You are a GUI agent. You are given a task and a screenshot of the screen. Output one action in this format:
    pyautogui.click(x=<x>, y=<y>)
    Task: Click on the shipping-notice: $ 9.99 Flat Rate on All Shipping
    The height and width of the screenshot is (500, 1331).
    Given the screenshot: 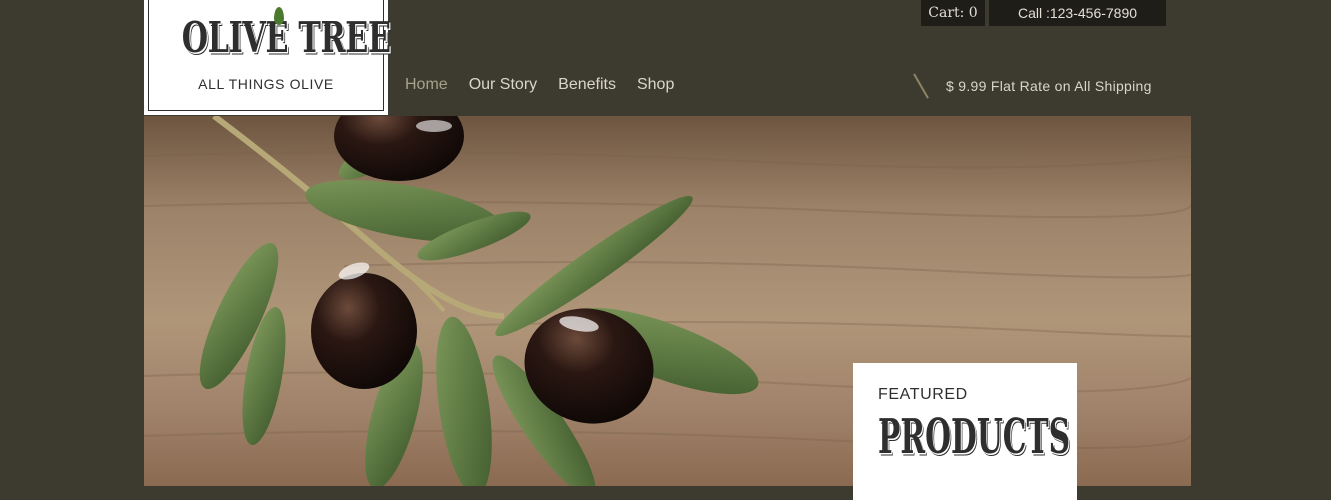 What is the action you would take?
    pyautogui.click(x=1049, y=86)
    